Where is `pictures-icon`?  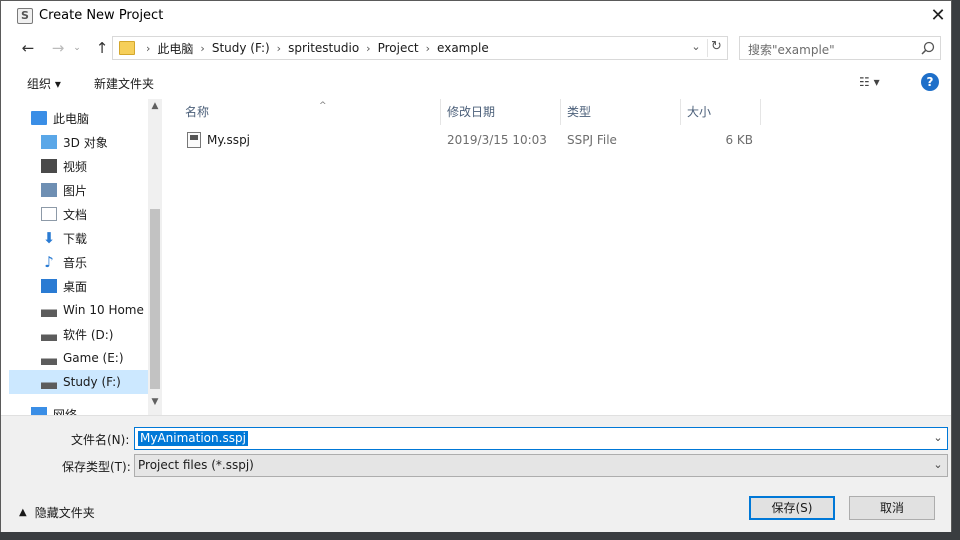 pictures-icon is located at coordinates (49, 190).